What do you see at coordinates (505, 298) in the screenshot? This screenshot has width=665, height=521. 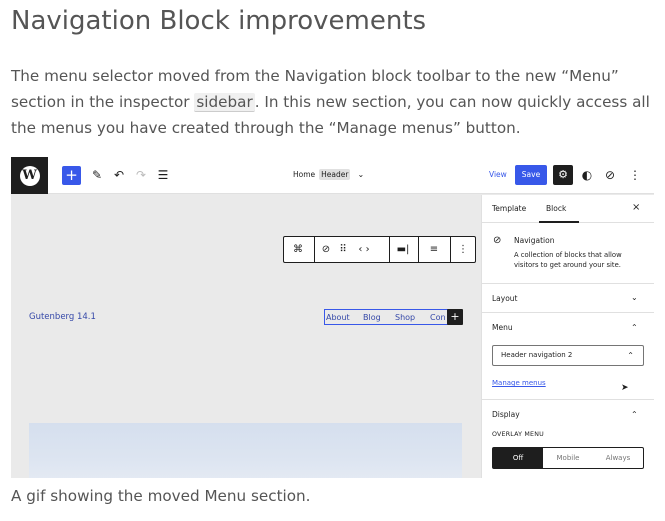 I see `layout-panel-label: Layout` at bounding box center [505, 298].